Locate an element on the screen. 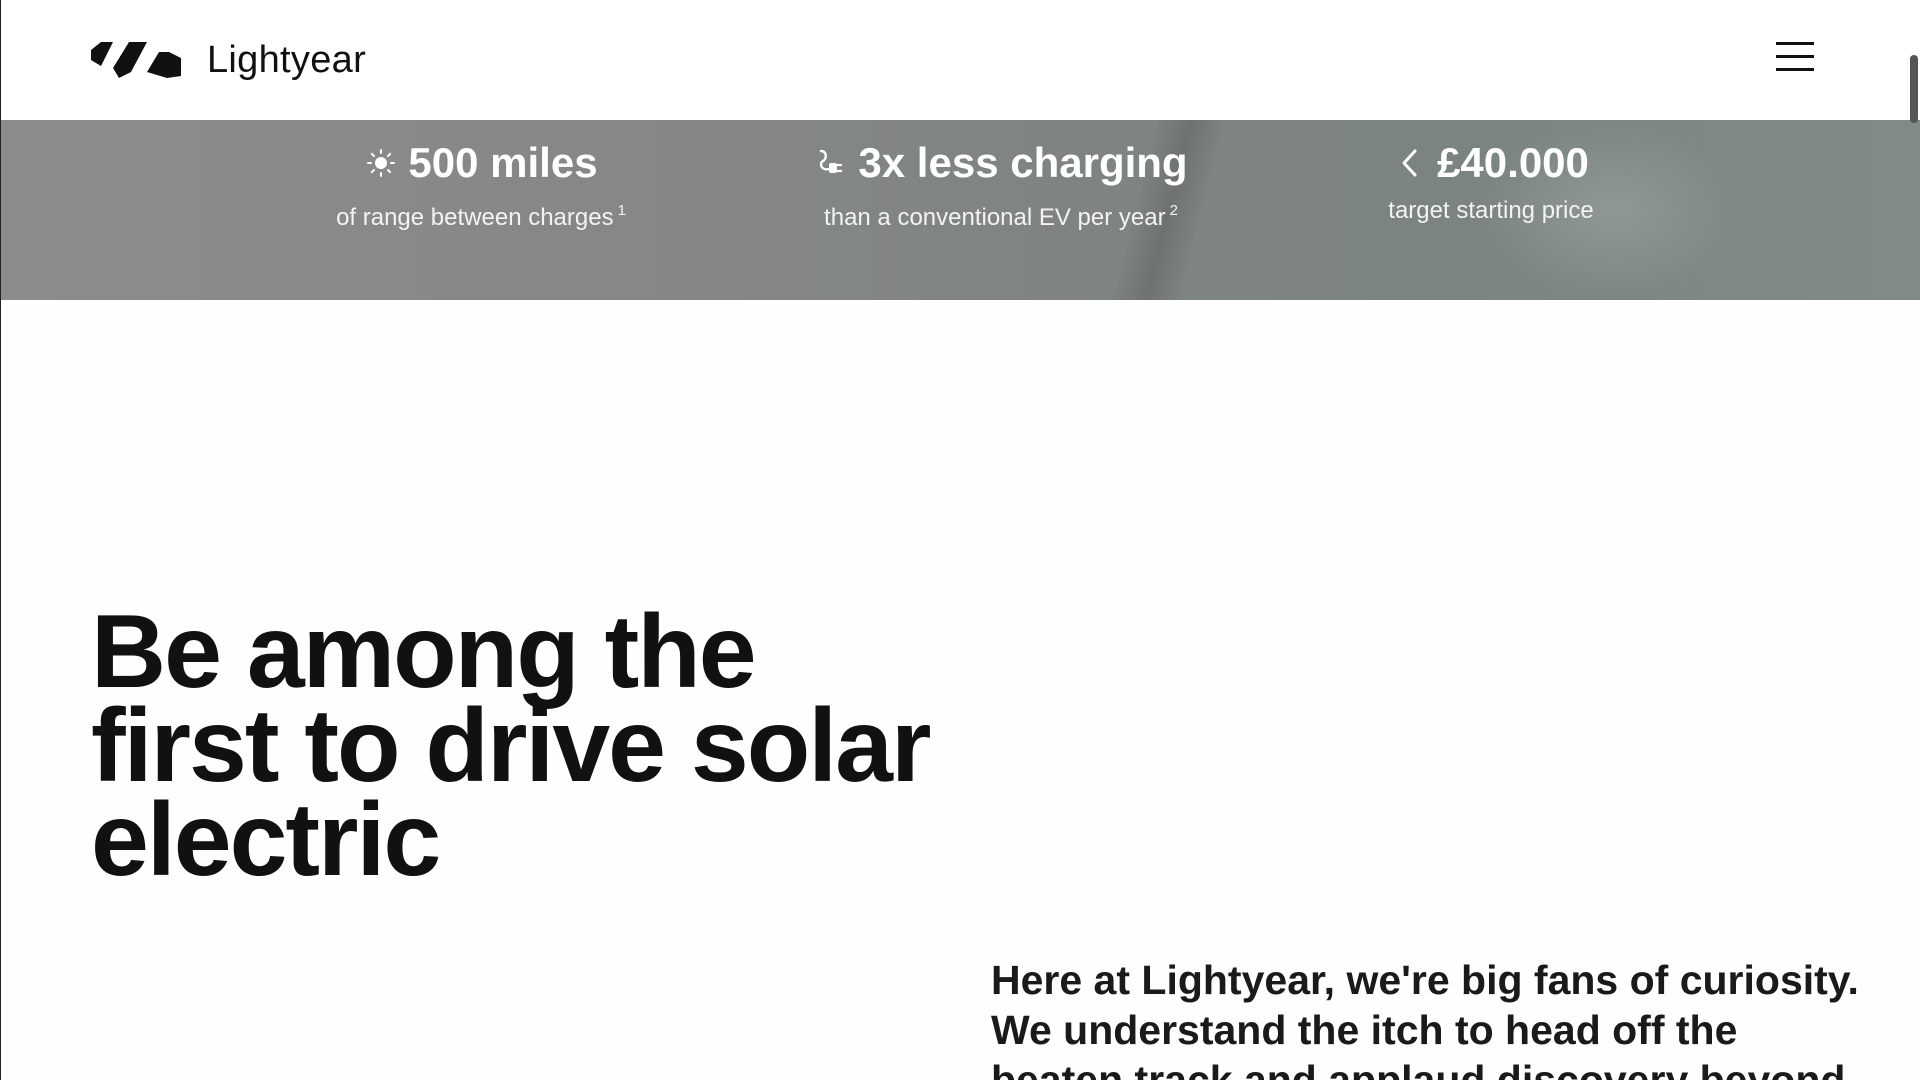 The image size is (1920, 1080). lightyear-logo-icon is located at coordinates (136, 60).